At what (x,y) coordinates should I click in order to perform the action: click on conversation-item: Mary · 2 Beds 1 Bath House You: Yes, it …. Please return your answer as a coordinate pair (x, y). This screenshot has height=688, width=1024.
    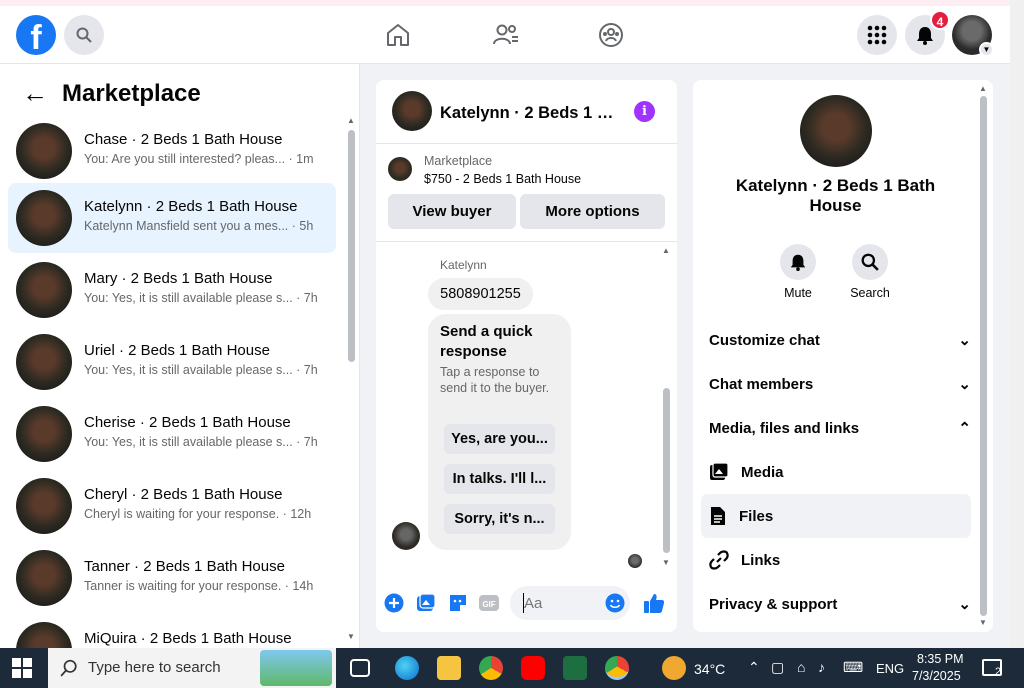
    Looking at the image, I should click on (172, 290).